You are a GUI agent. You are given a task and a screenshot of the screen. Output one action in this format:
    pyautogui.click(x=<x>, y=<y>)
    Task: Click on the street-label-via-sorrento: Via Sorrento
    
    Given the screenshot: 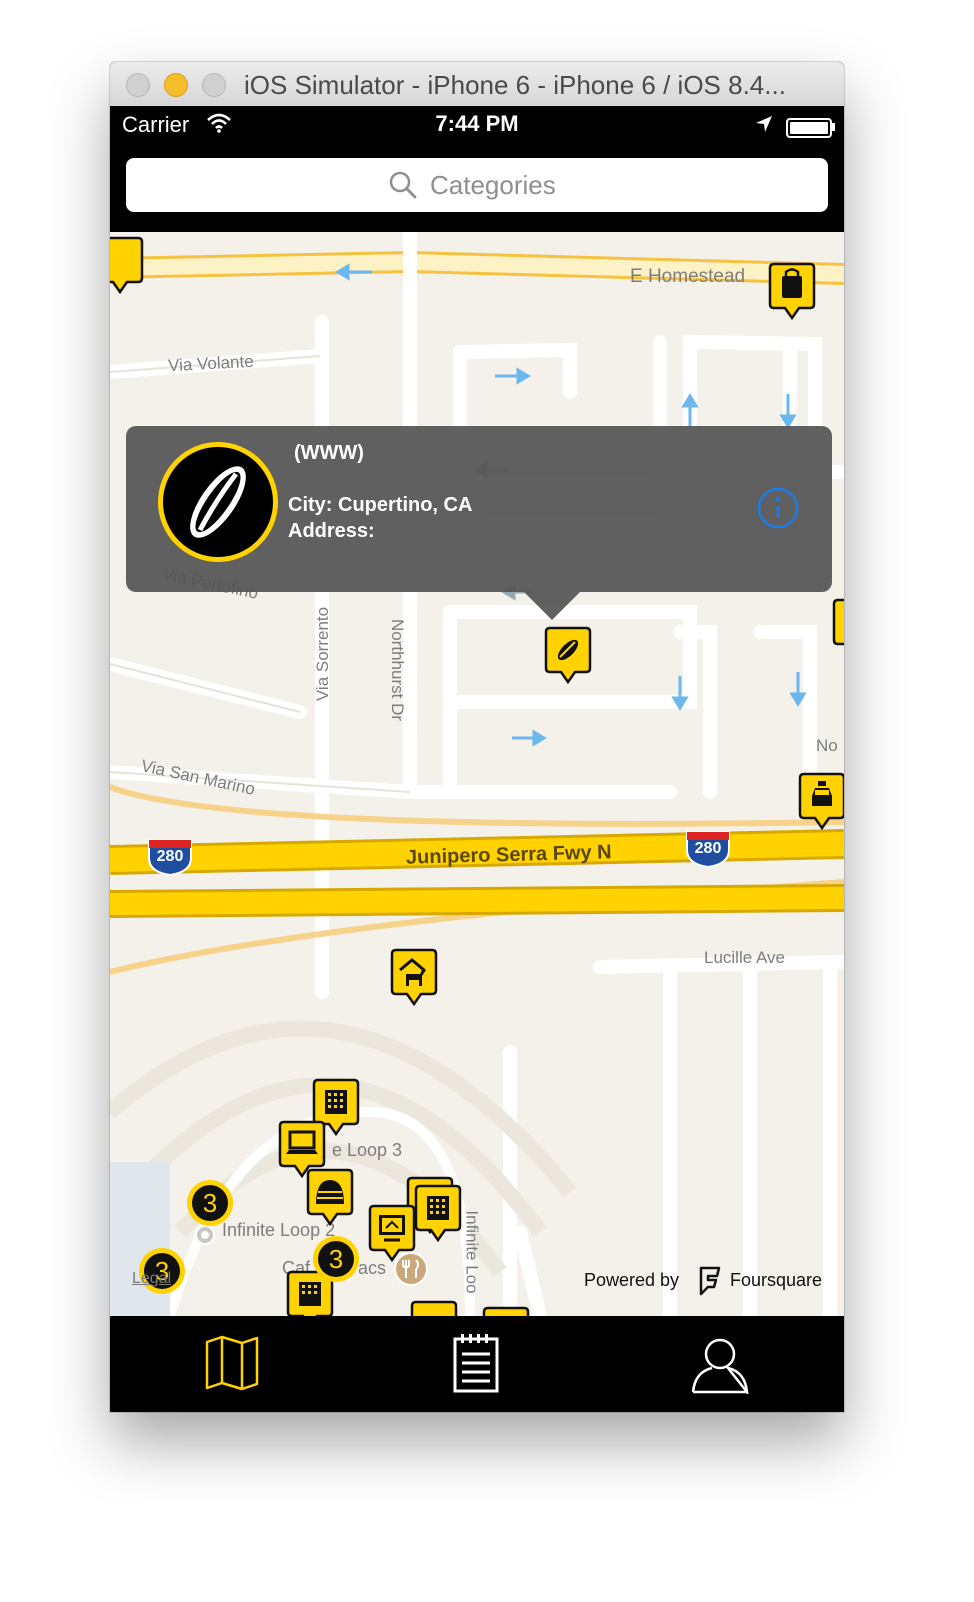 What is the action you would take?
    pyautogui.click(x=323, y=654)
    